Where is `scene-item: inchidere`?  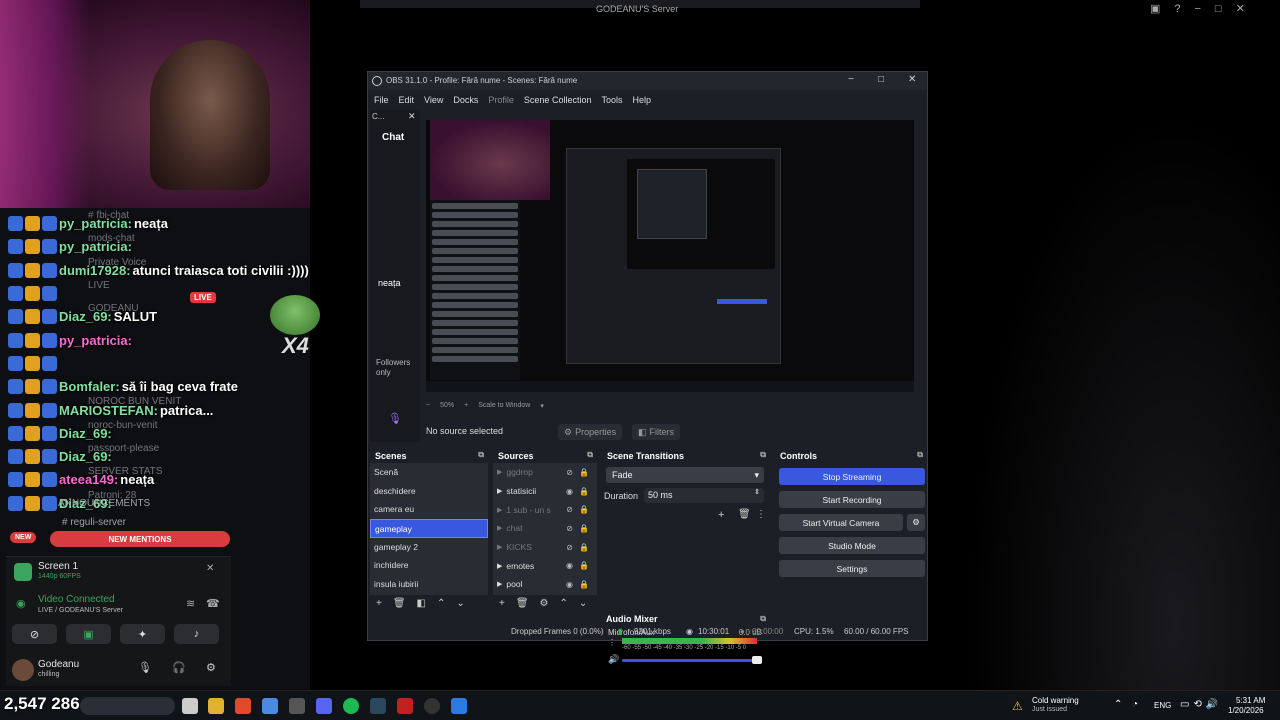
scene-item: inchidere is located at coordinates (429, 565).